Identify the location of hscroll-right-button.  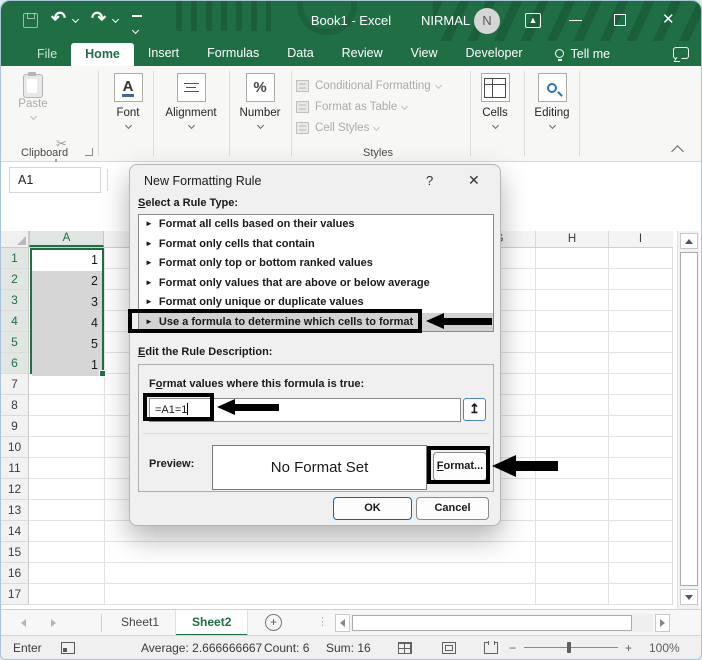
(662, 623).